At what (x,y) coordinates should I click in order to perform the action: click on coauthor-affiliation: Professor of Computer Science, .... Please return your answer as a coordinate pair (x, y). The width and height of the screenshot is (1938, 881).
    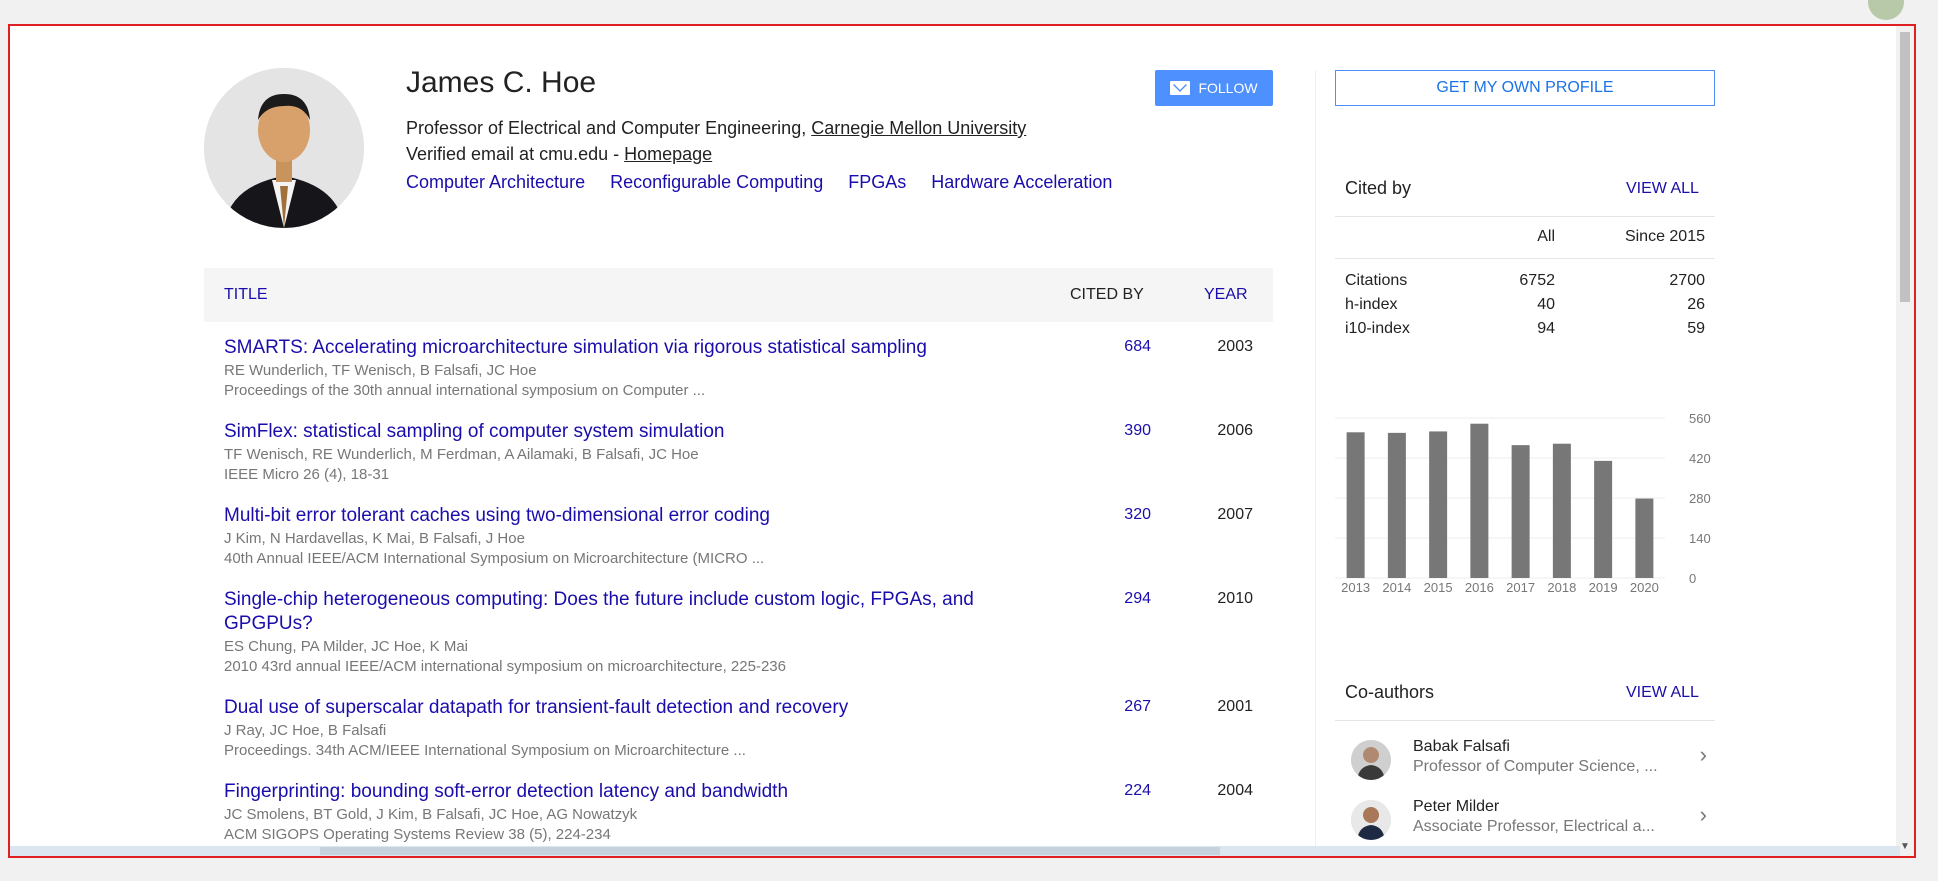
    Looking at the image, I should click on (1535, 766).